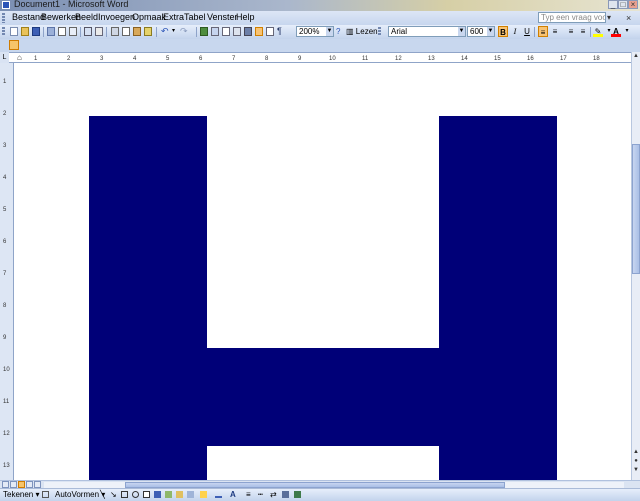  What do you see at coordinates (281, 31) in the screenshot?
I see `pilcrow-icon: ¶` at bounding box center [281, 31].